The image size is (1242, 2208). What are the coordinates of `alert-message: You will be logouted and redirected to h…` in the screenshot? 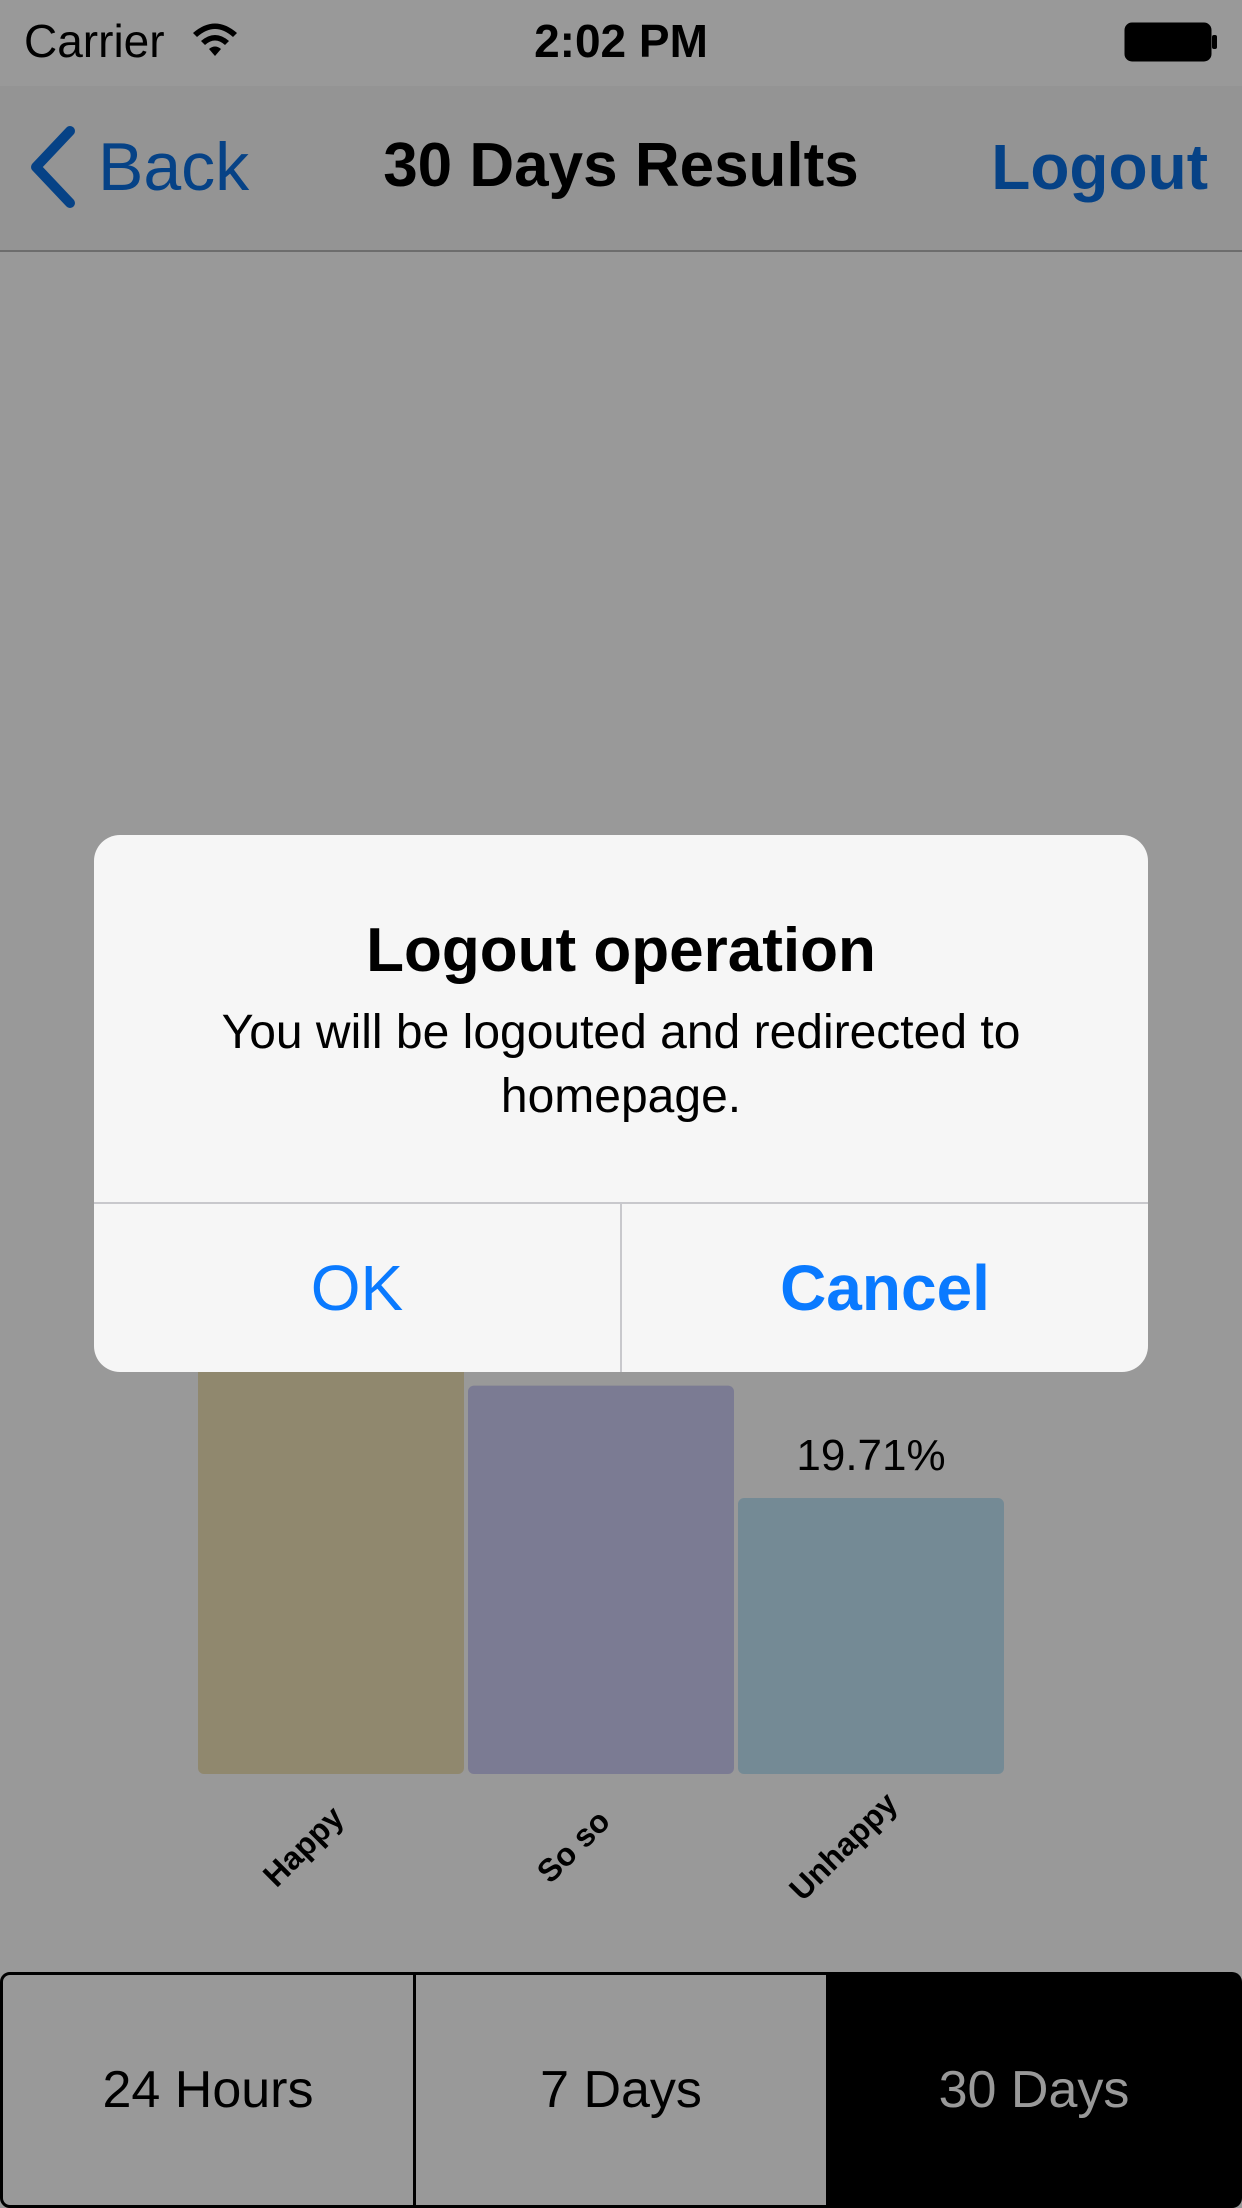 It's located at (621, 1064).